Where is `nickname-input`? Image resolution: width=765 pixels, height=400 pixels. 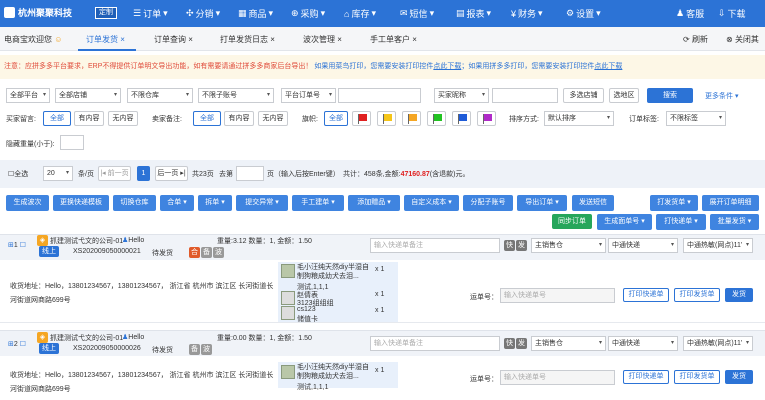 nickname-input is located at coordinates (525, 95).